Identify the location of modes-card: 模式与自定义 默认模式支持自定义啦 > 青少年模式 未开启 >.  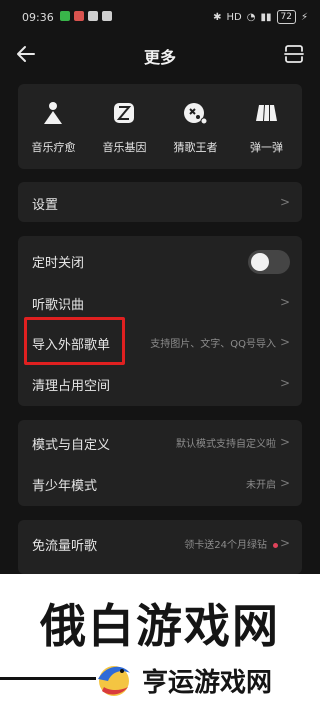
(160, 463).